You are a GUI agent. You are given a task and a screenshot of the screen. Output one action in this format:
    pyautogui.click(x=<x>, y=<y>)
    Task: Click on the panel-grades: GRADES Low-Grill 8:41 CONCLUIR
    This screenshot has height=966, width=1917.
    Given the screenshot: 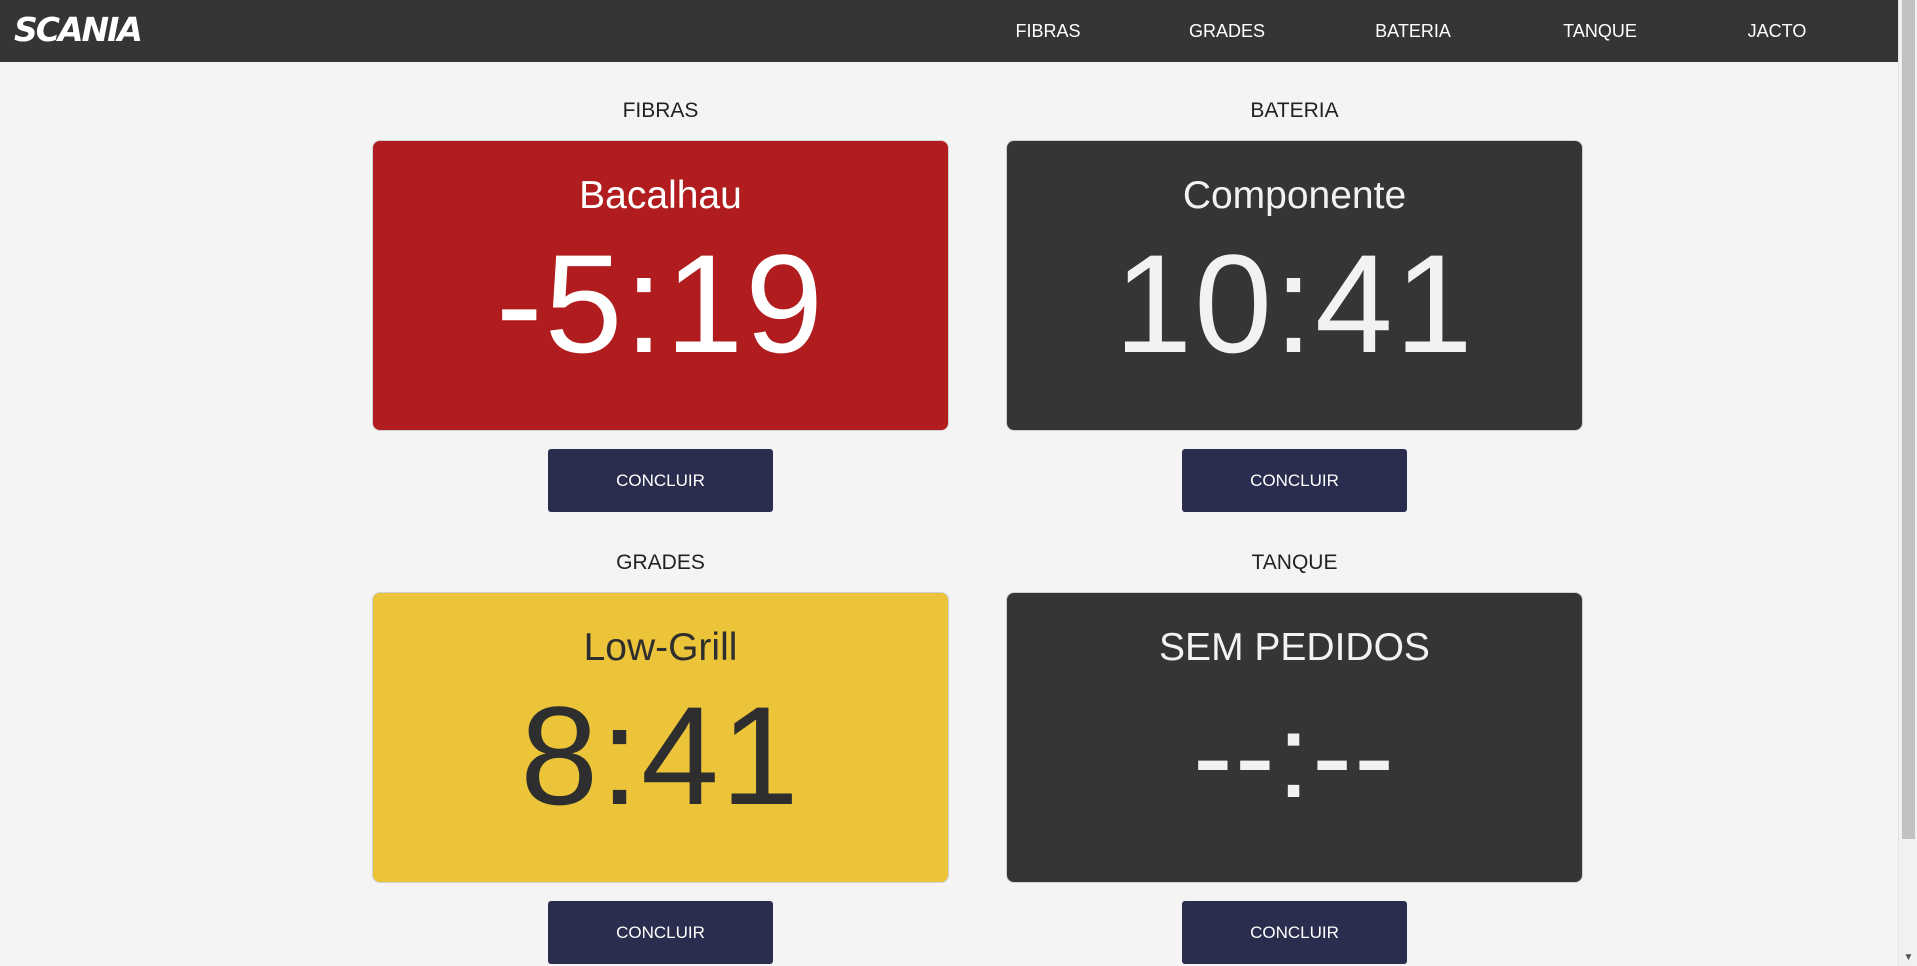 What is the action you would take?
    pyautogui.click(x=660, y=756)
    